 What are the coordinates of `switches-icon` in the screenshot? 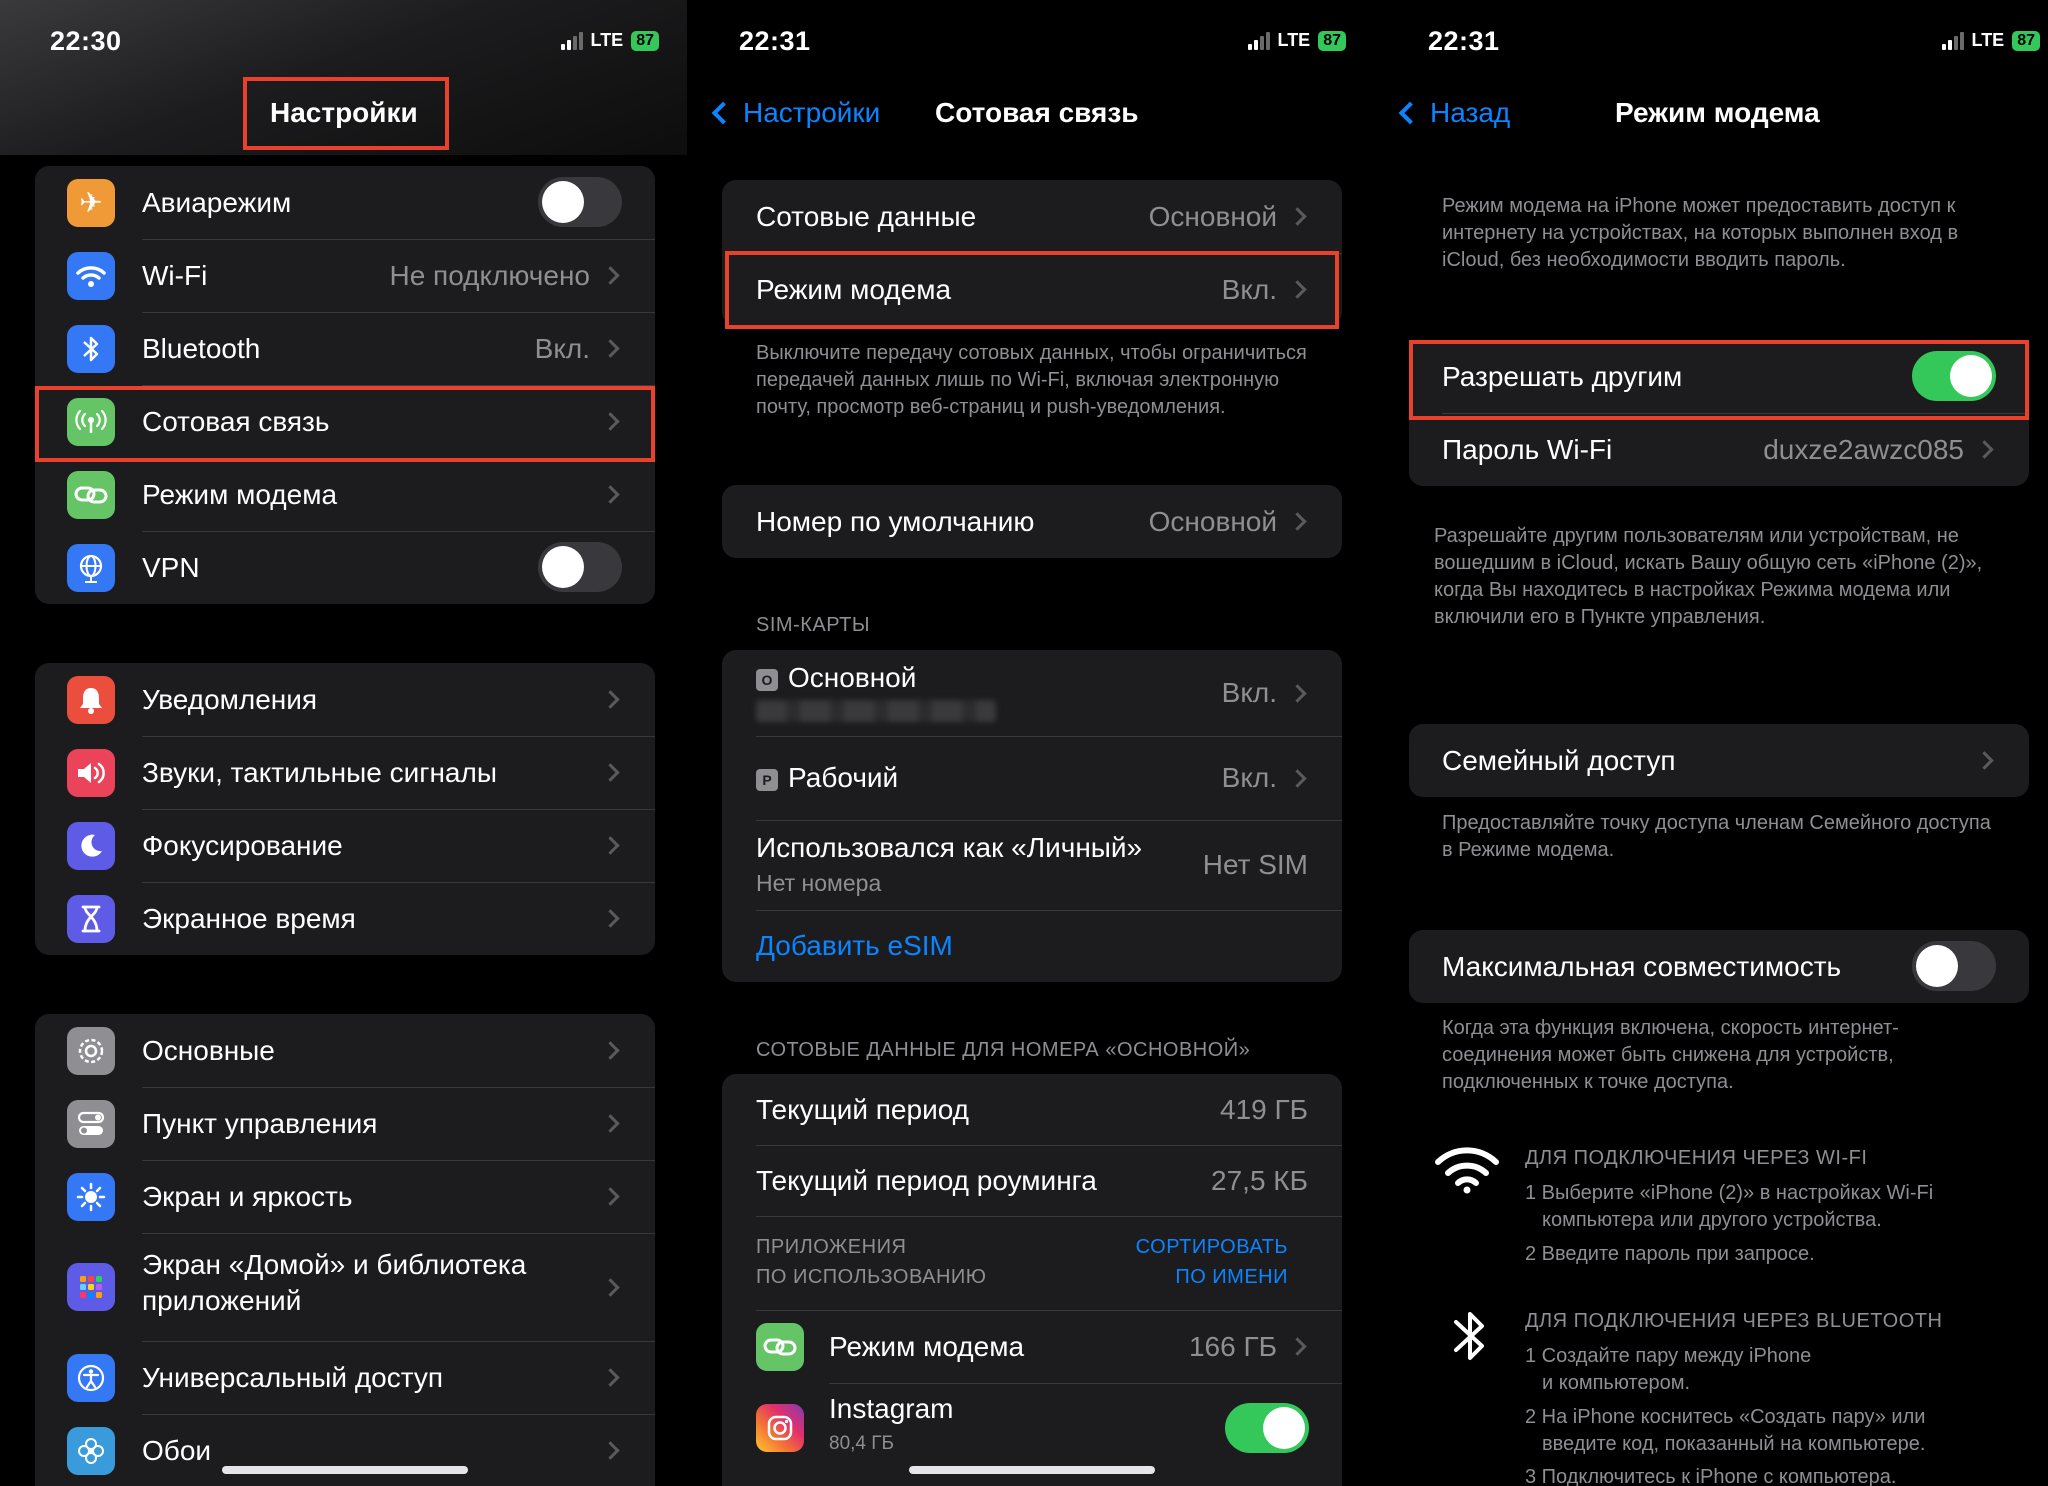 It's located at (91, 1123).